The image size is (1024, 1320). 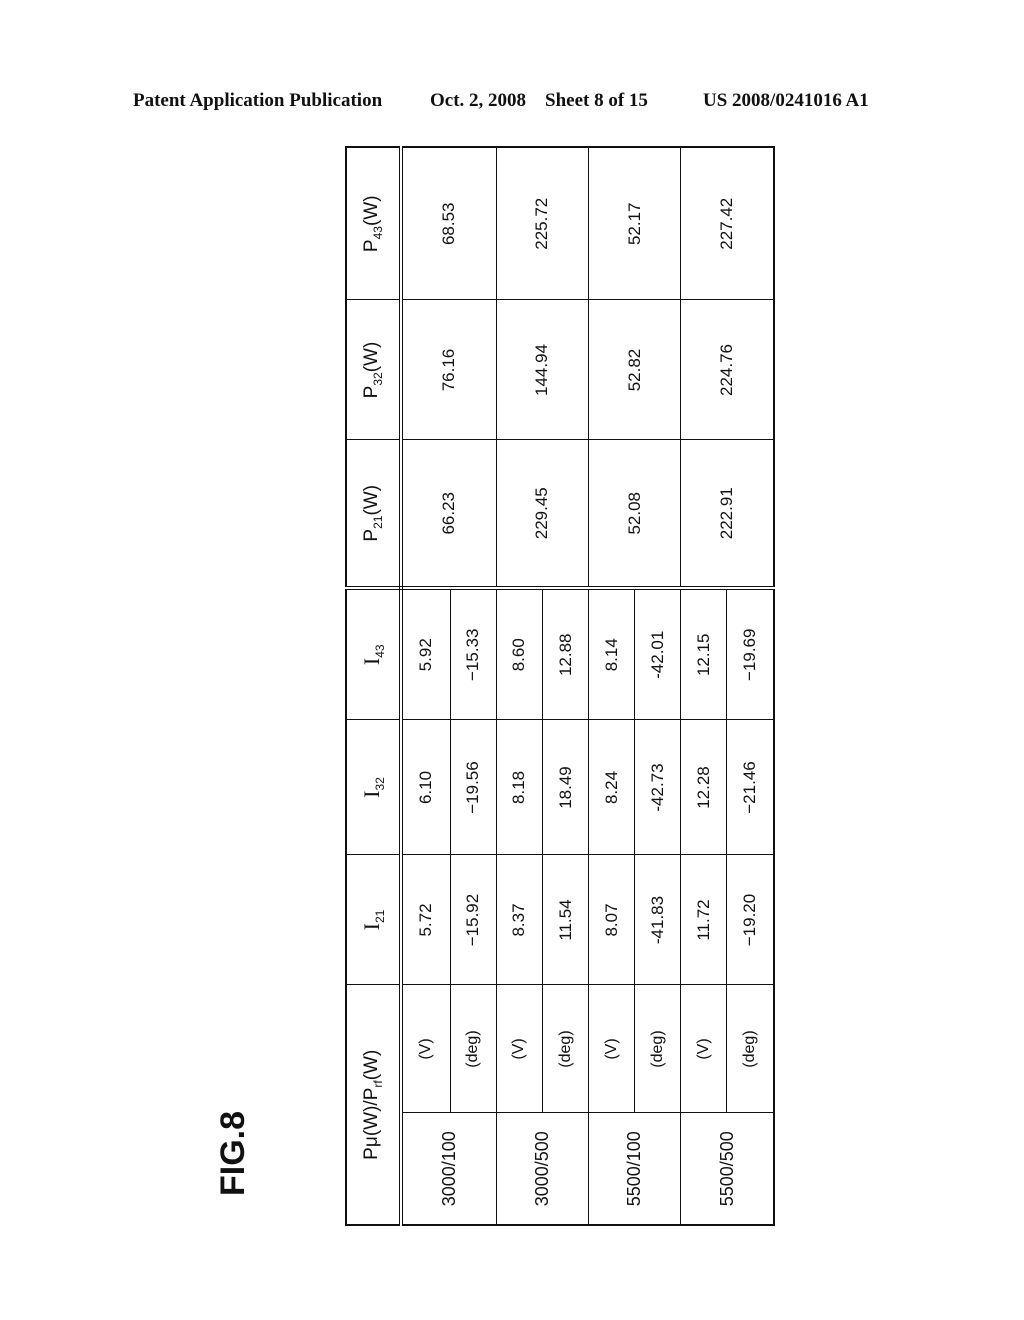 I want to click on power-cell: 227.42, so click(x=727, y=223).